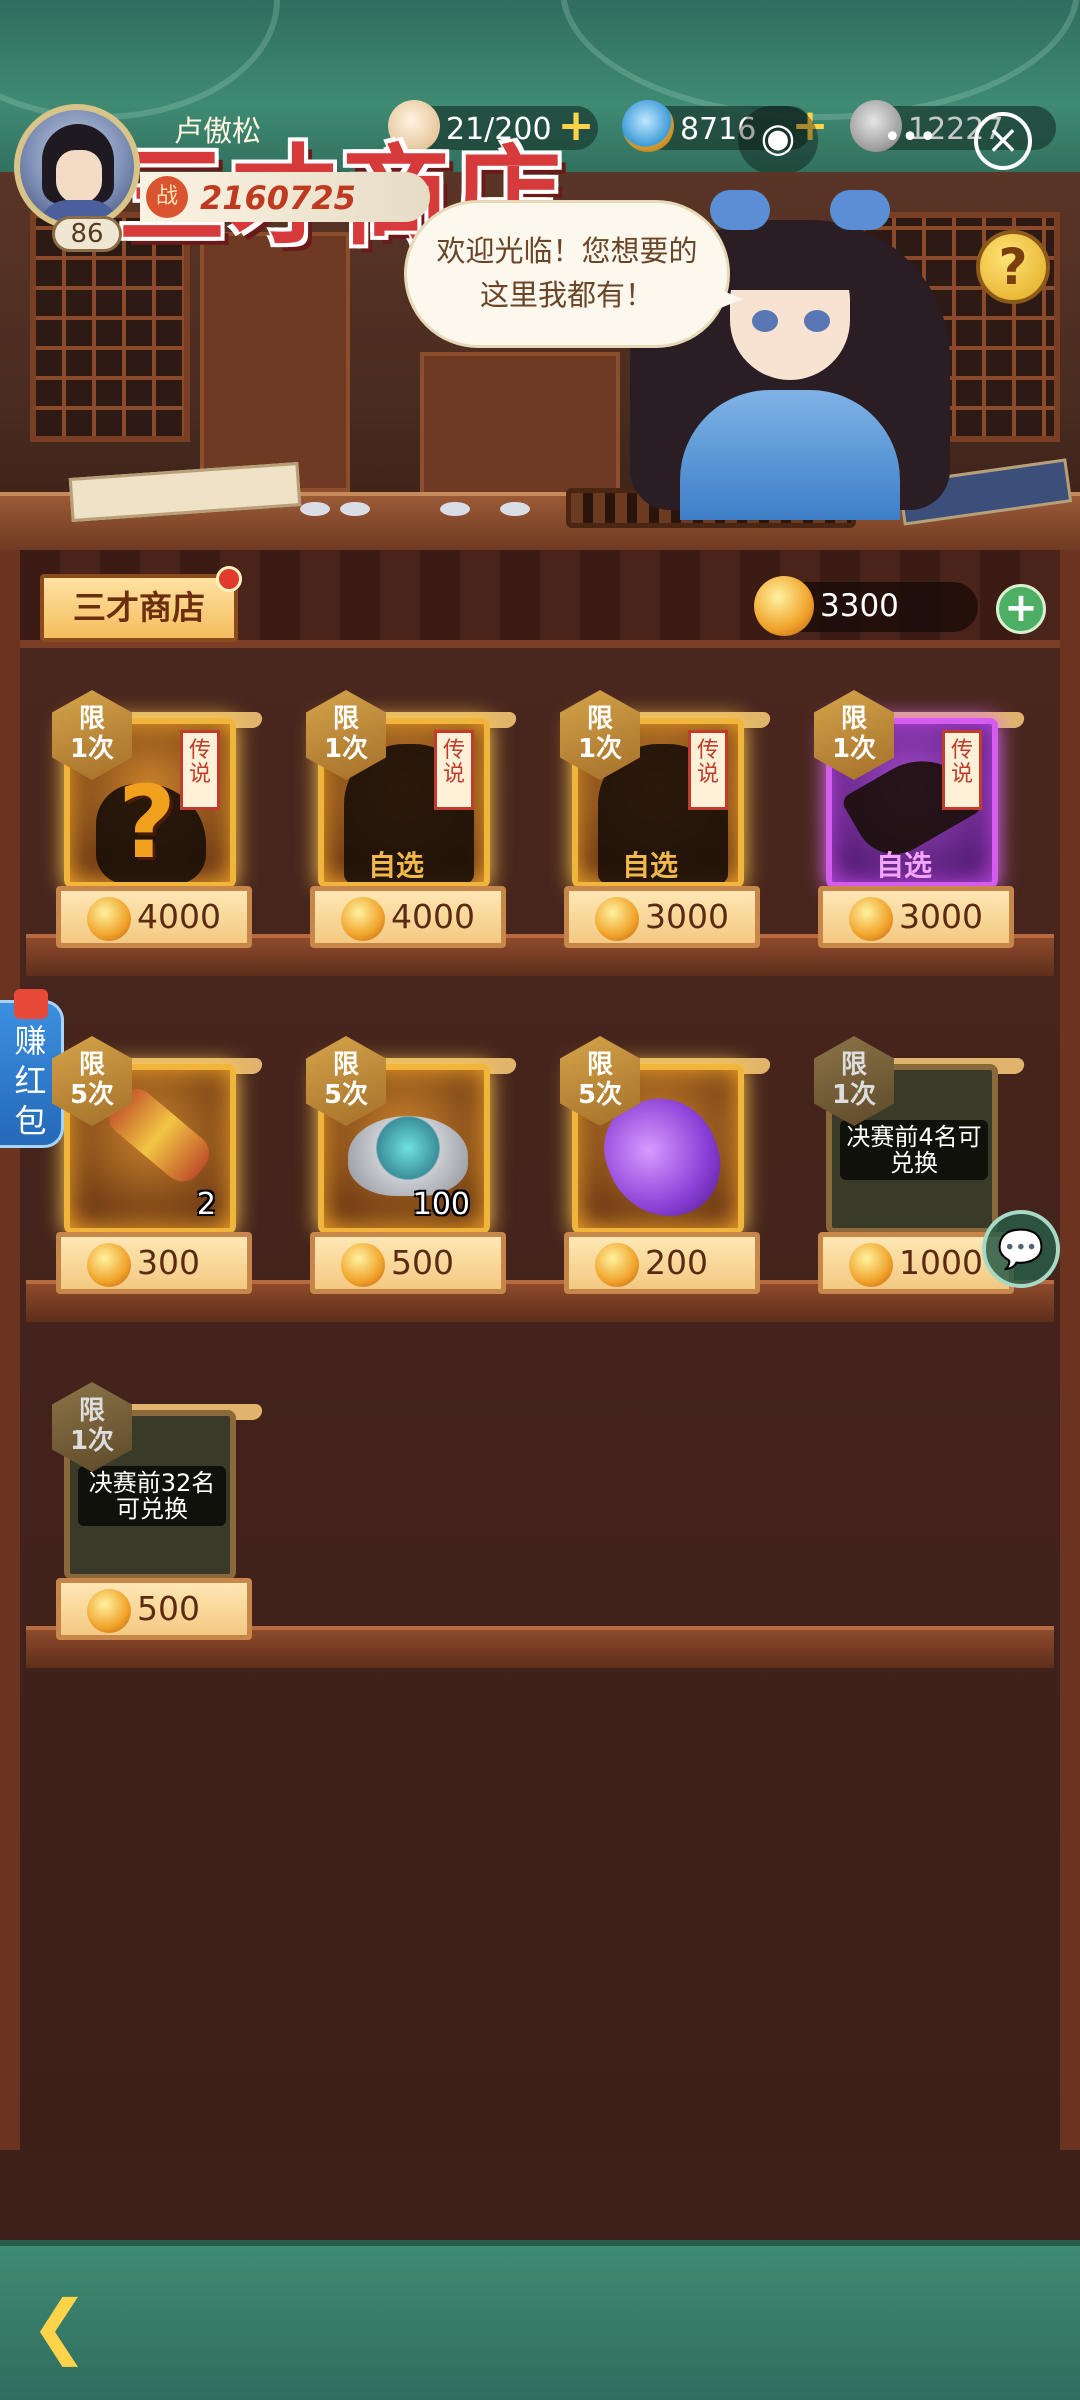  What do you see at coordinates (278, 198) in the screenshot?
I see `combat-power-value: 2160725` at bounding box center [278, 198].